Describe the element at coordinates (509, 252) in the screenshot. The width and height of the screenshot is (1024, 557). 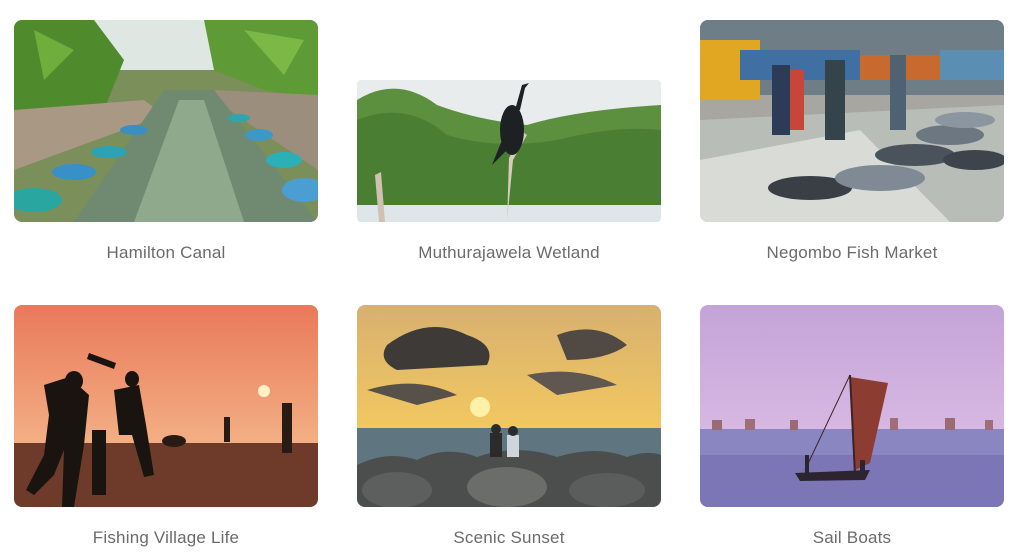
I see `gallery-caption: Muthurajawela Wetland` at that location.